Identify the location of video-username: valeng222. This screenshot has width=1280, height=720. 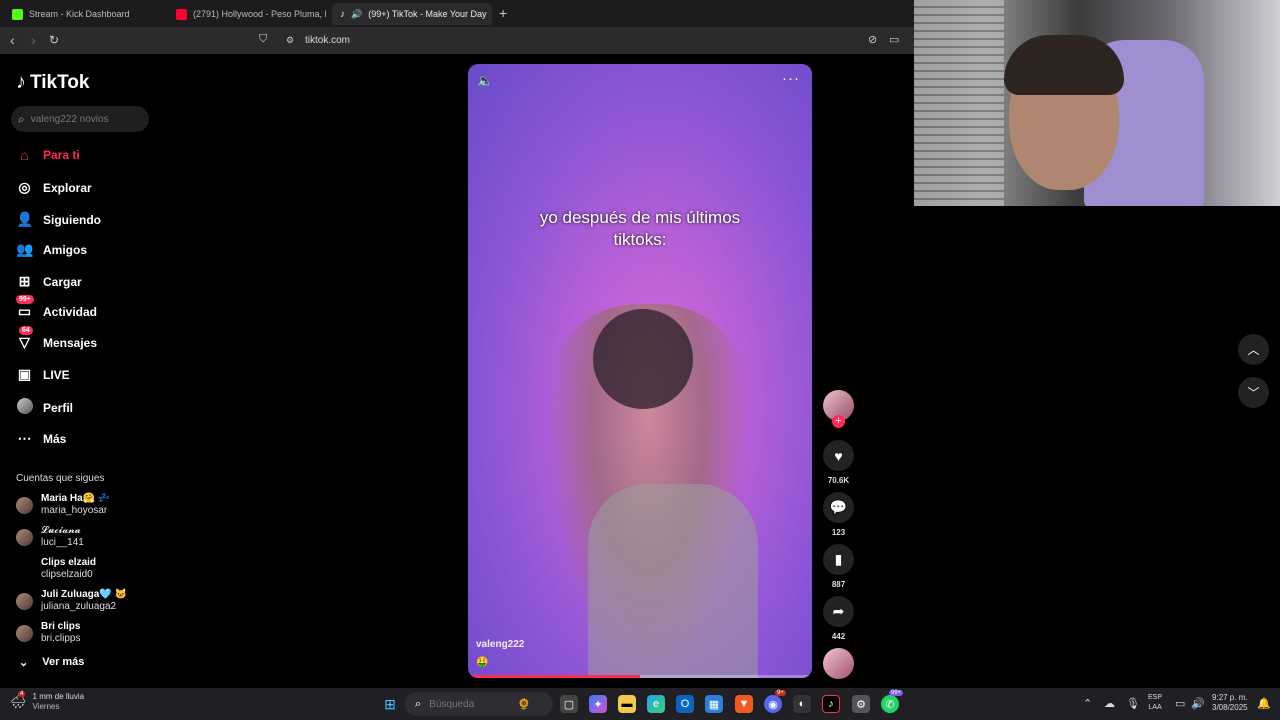
(500, 644).